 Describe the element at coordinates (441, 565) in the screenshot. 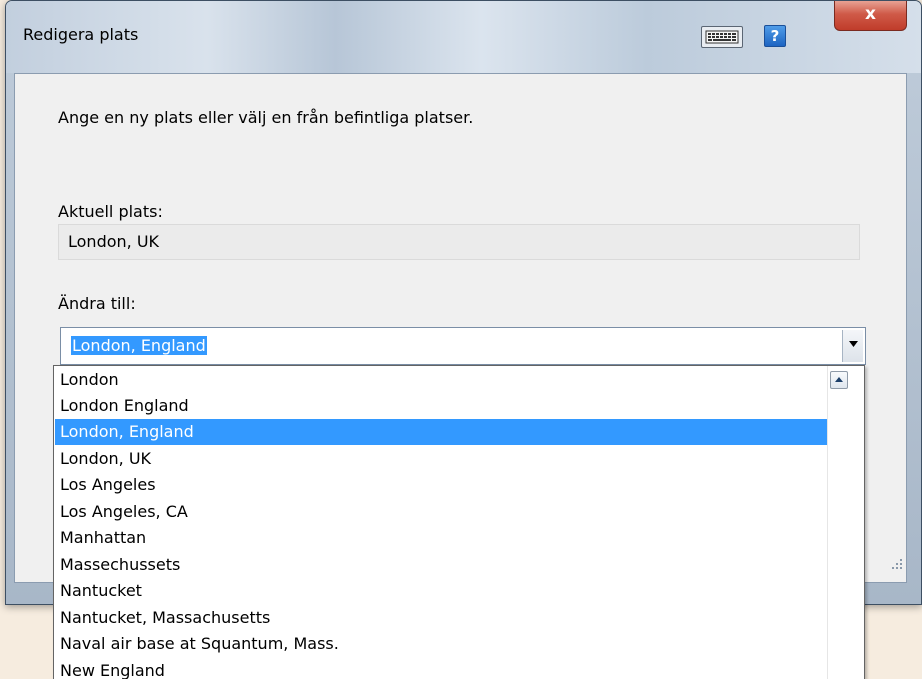

I see `list-item: Massechussets` at that location.